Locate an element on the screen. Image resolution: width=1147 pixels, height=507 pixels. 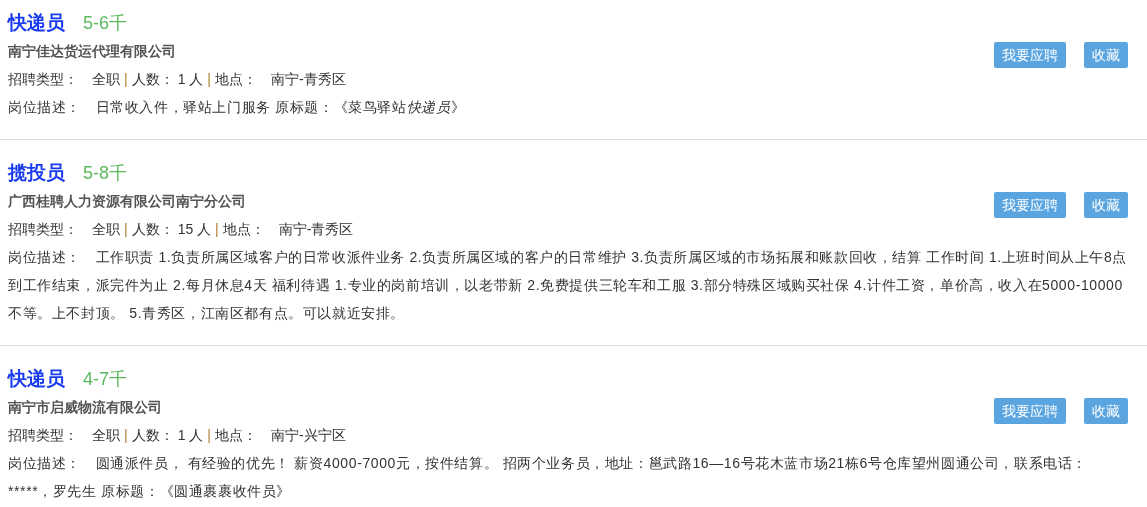
company-name: 南宁市启威物流有限公司 is located at coordinates (85, 407).